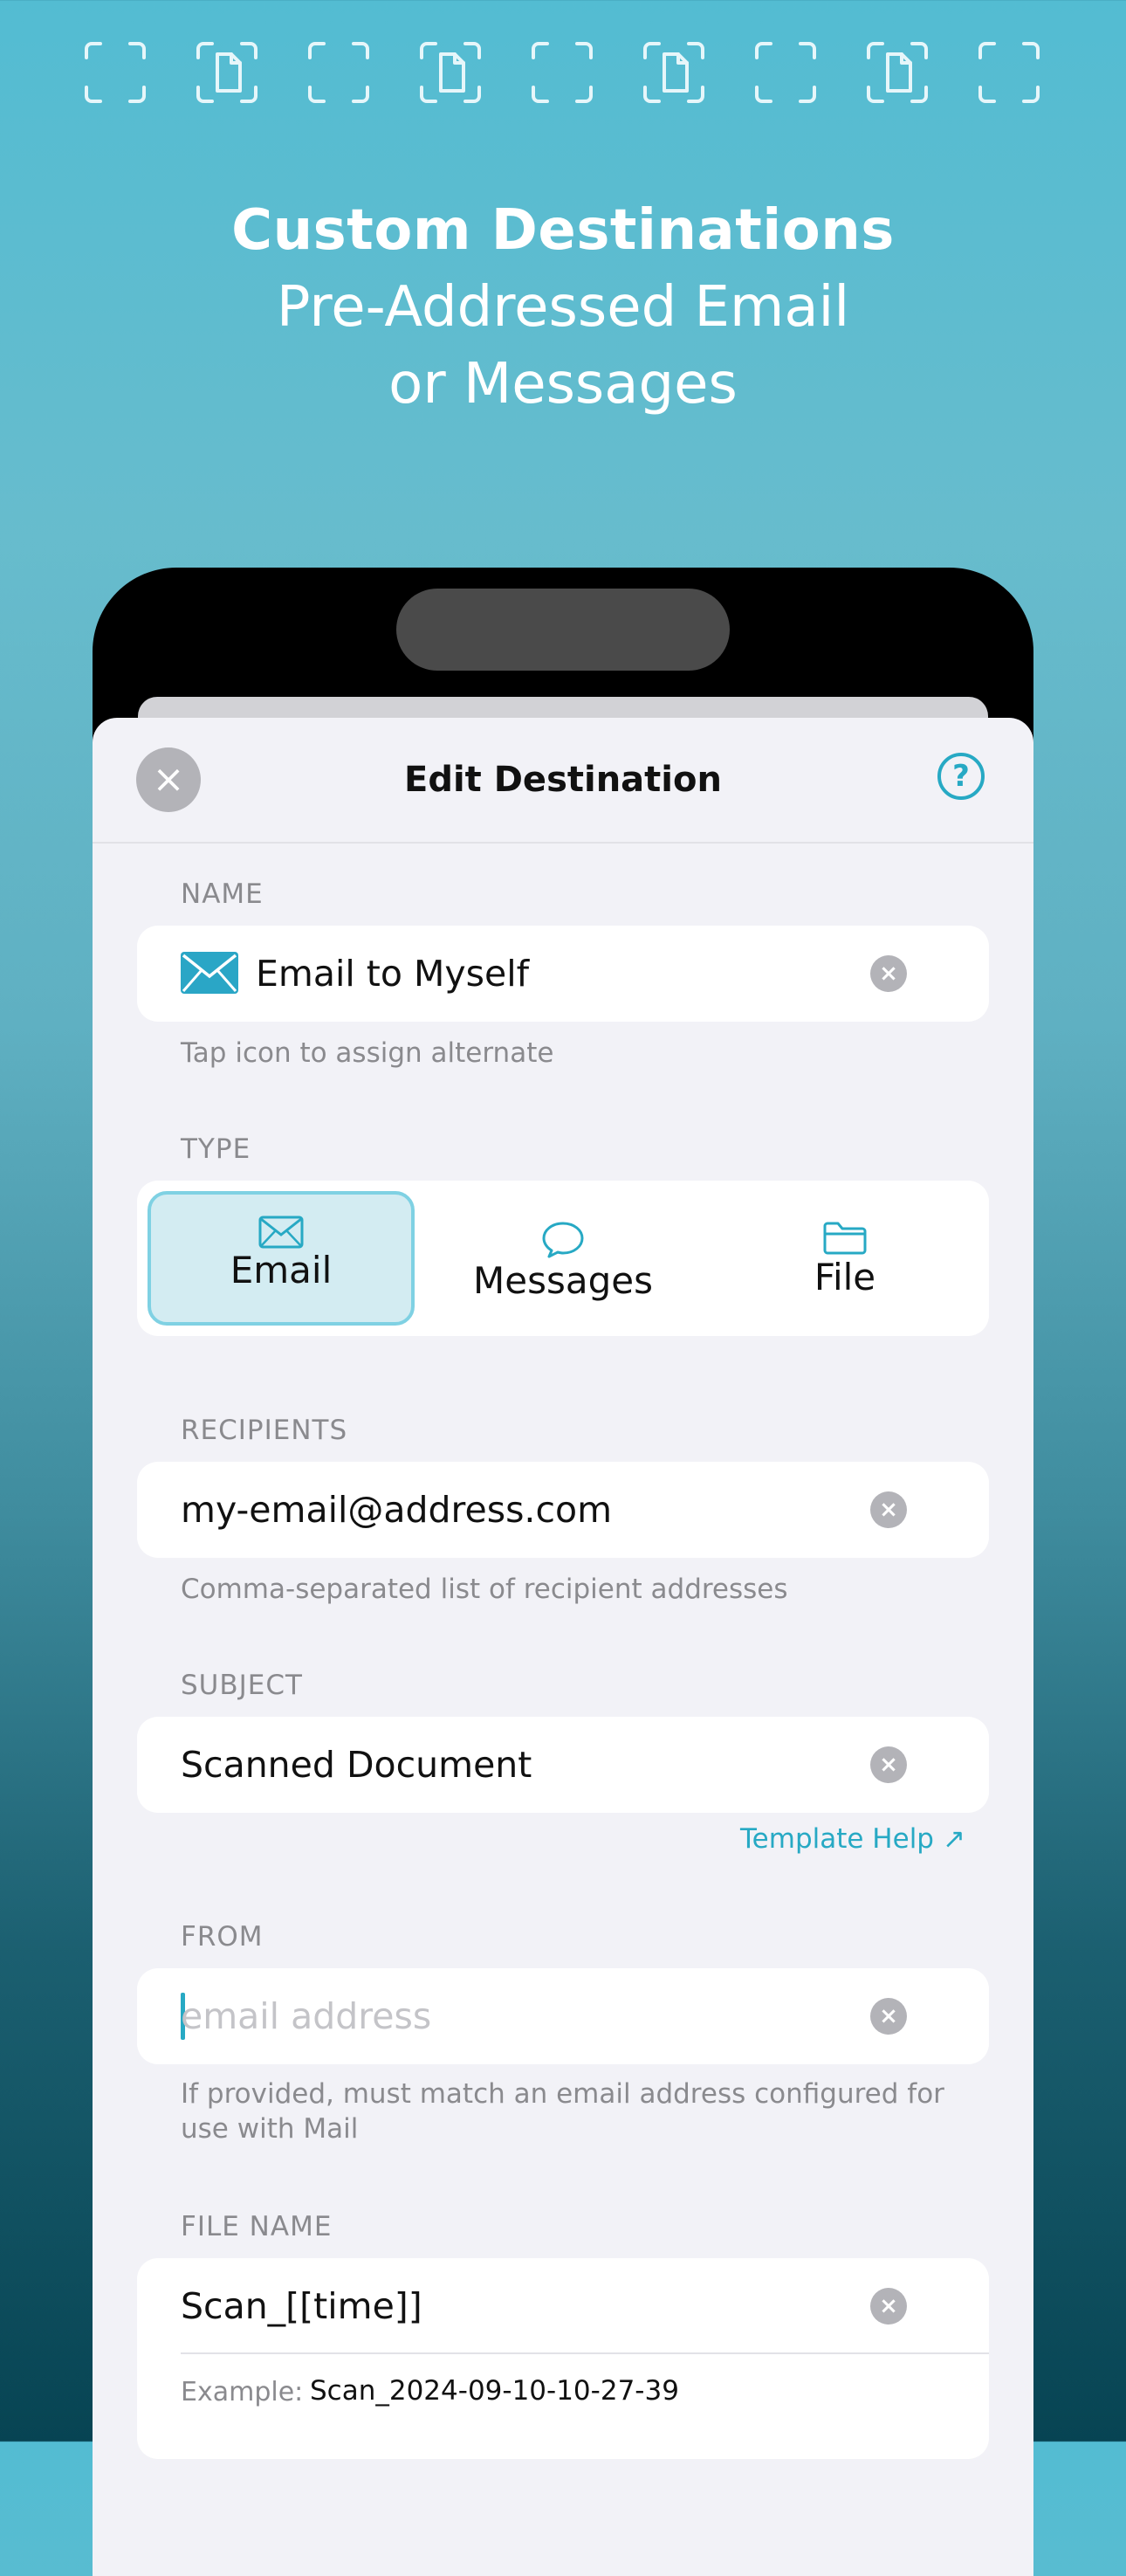 This screenshot has height=2576, width=1126. What do you see at coordinates (585, 2353) in the screenshot?
I see `divider` at bounding box center [585, 2353].